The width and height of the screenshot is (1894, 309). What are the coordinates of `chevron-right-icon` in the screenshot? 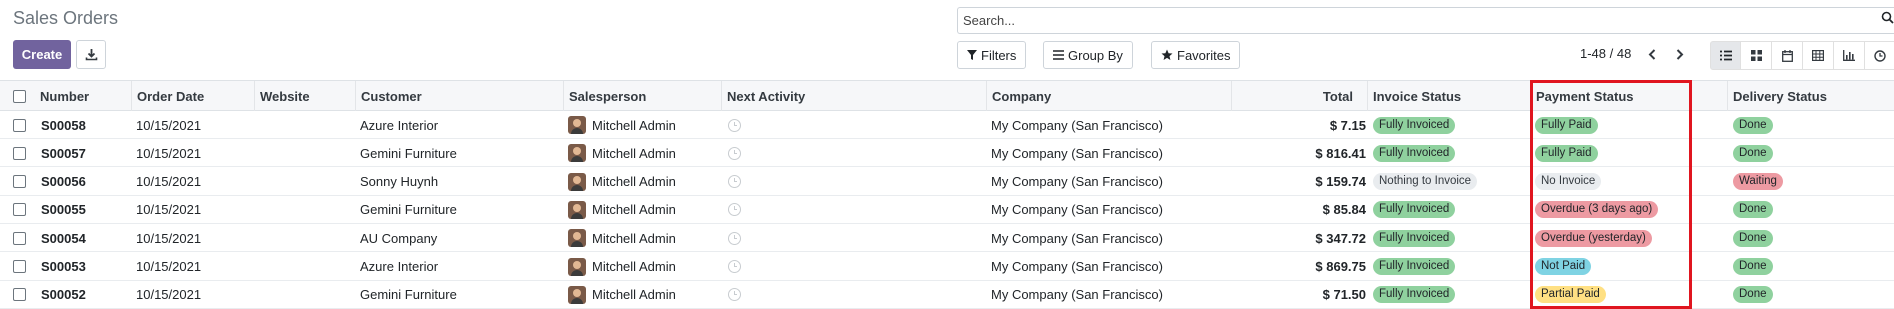 It's located at (1680, 54).